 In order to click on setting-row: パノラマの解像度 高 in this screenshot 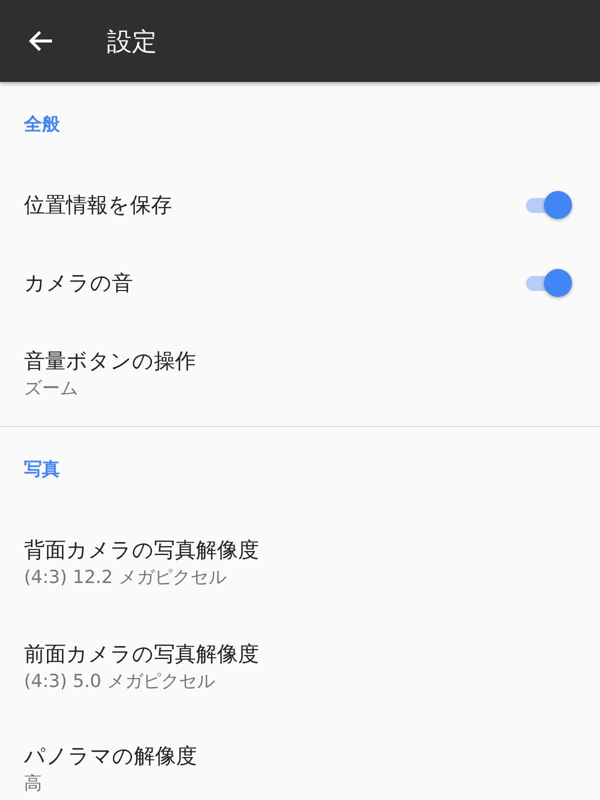, I will do `click(300, 758)`.